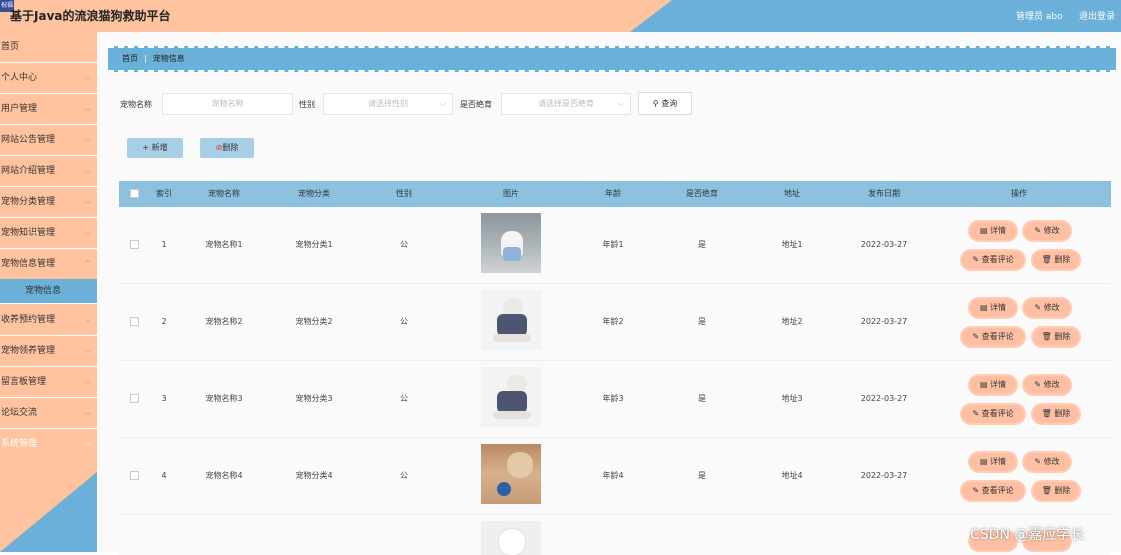  What do you see at coordinates (48, 140) in the screenshot?
I see `sidebar-item-notices: 网站公告管理 ⌵` at bounding box center [48, 140].